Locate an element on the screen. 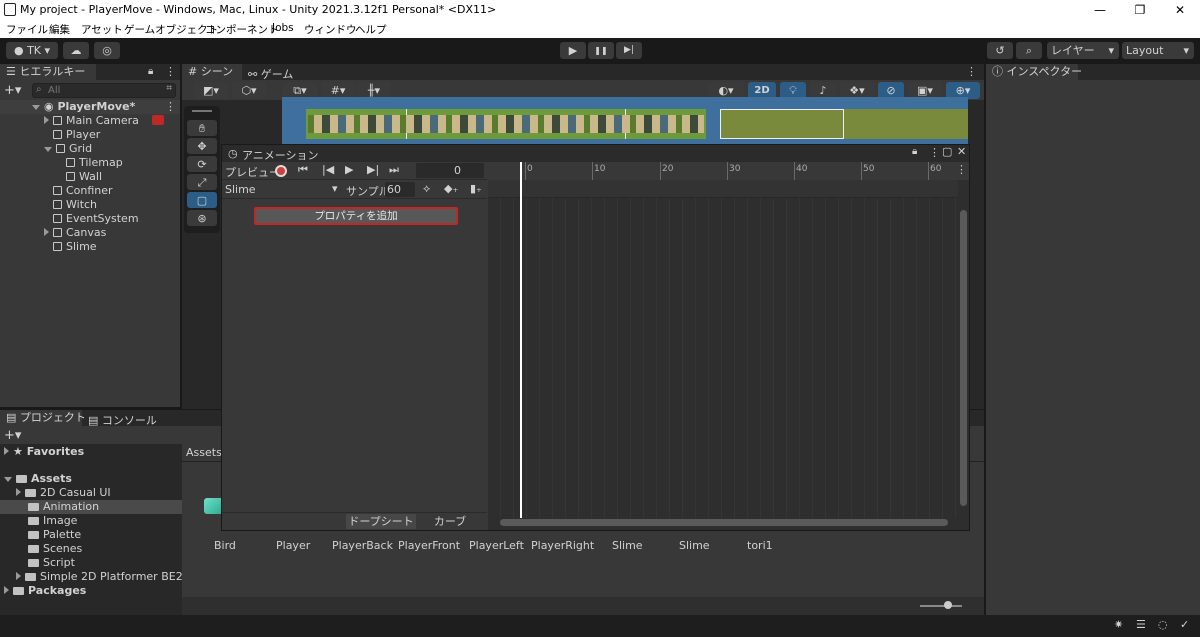 The width and height of the screenshot is (1200, 637). asset-item: tori1 is located at coordinates (760, 546).